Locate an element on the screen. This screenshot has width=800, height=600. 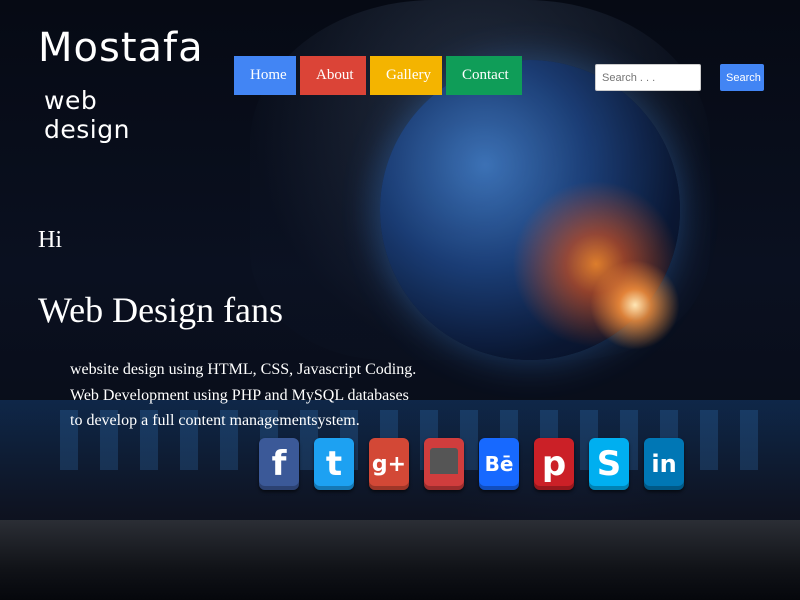
linkedin-icon: in is located at coordinates (664, 464).